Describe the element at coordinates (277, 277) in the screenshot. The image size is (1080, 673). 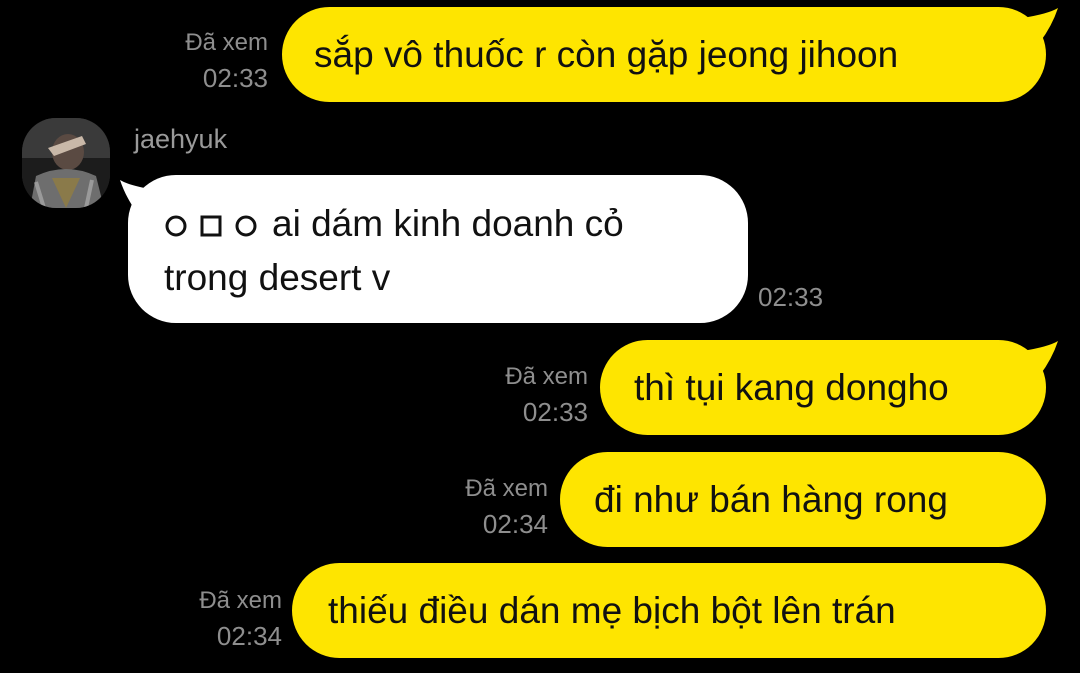
I see `message-text: trong desert v` at that location.